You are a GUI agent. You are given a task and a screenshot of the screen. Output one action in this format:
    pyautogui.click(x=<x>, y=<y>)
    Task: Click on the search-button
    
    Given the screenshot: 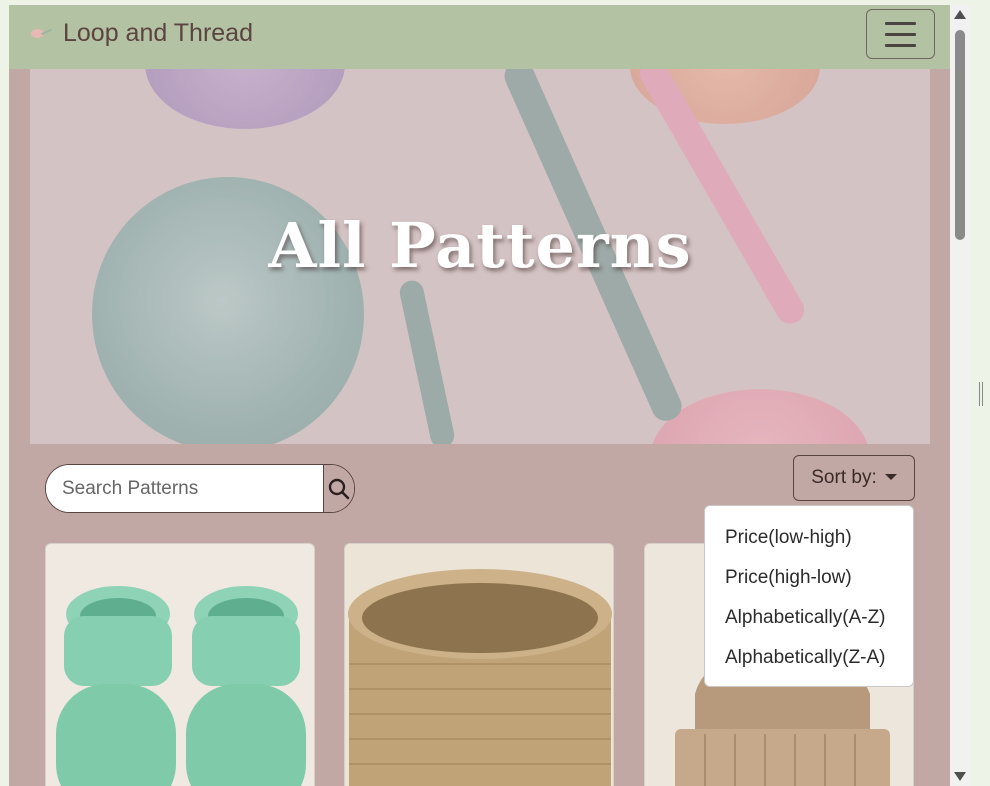 What is the action you would take?
    pyautogui.click(x=338, y=488)
    